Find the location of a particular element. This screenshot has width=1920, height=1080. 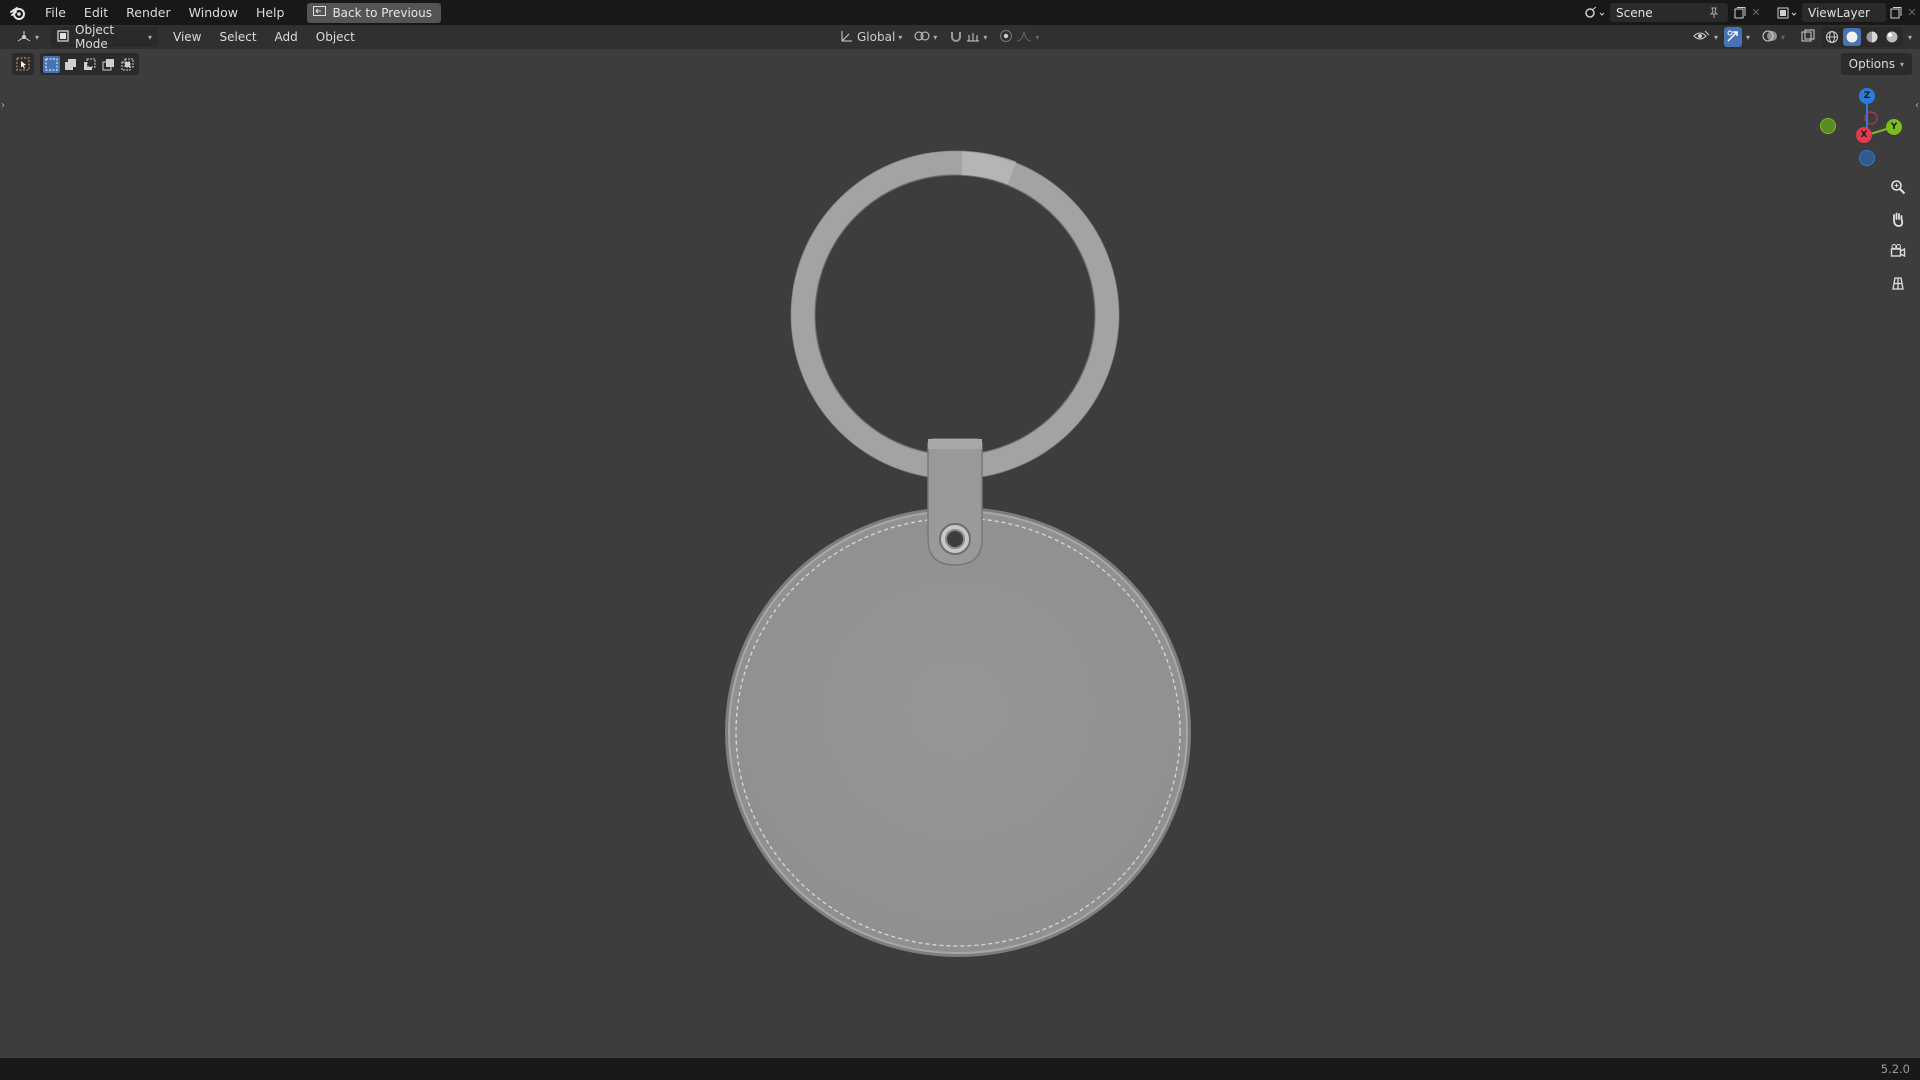

menu-select: Select is located at coordinates (238, 37).